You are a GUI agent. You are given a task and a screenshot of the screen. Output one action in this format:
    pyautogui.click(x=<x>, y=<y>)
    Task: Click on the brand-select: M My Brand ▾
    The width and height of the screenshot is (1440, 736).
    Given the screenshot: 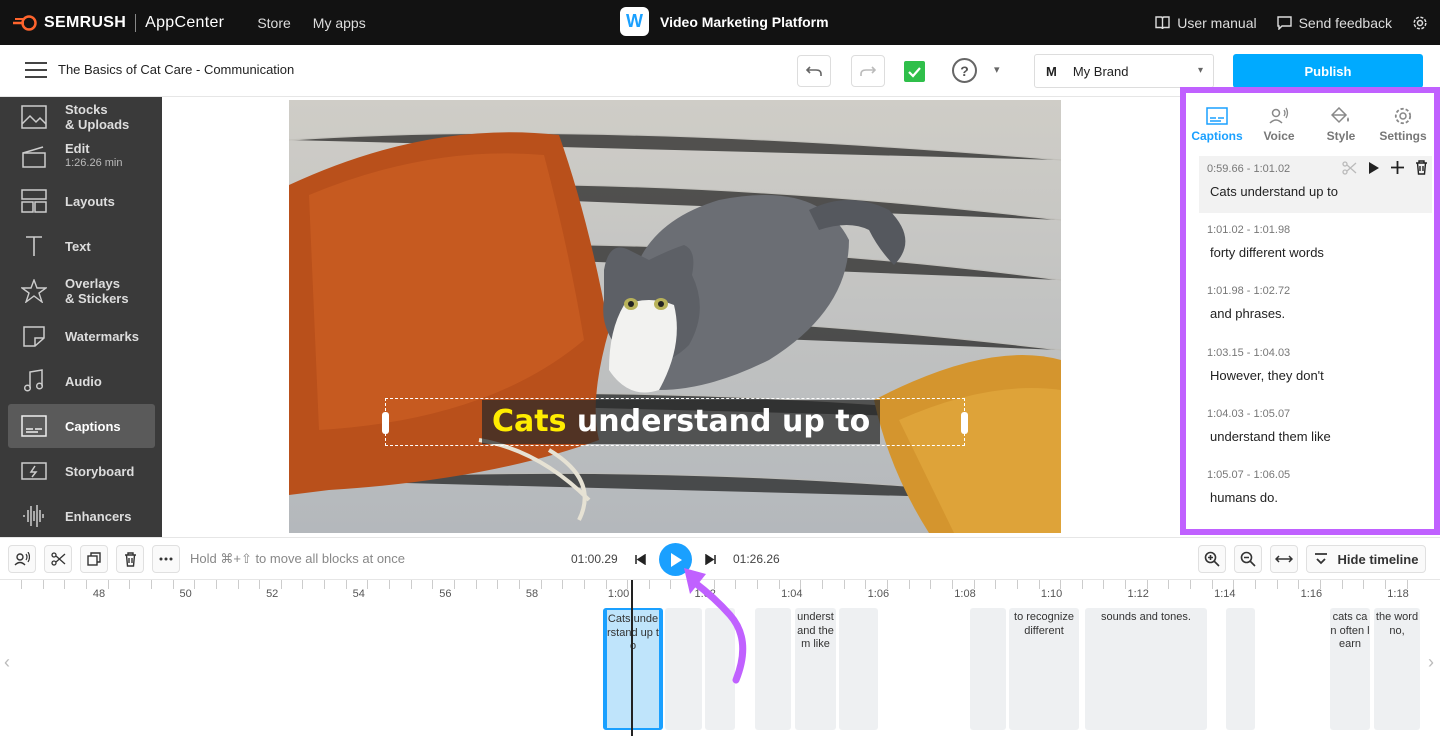 What is the action you would take?
    pyautogui.click(x=1124, y=71)
    